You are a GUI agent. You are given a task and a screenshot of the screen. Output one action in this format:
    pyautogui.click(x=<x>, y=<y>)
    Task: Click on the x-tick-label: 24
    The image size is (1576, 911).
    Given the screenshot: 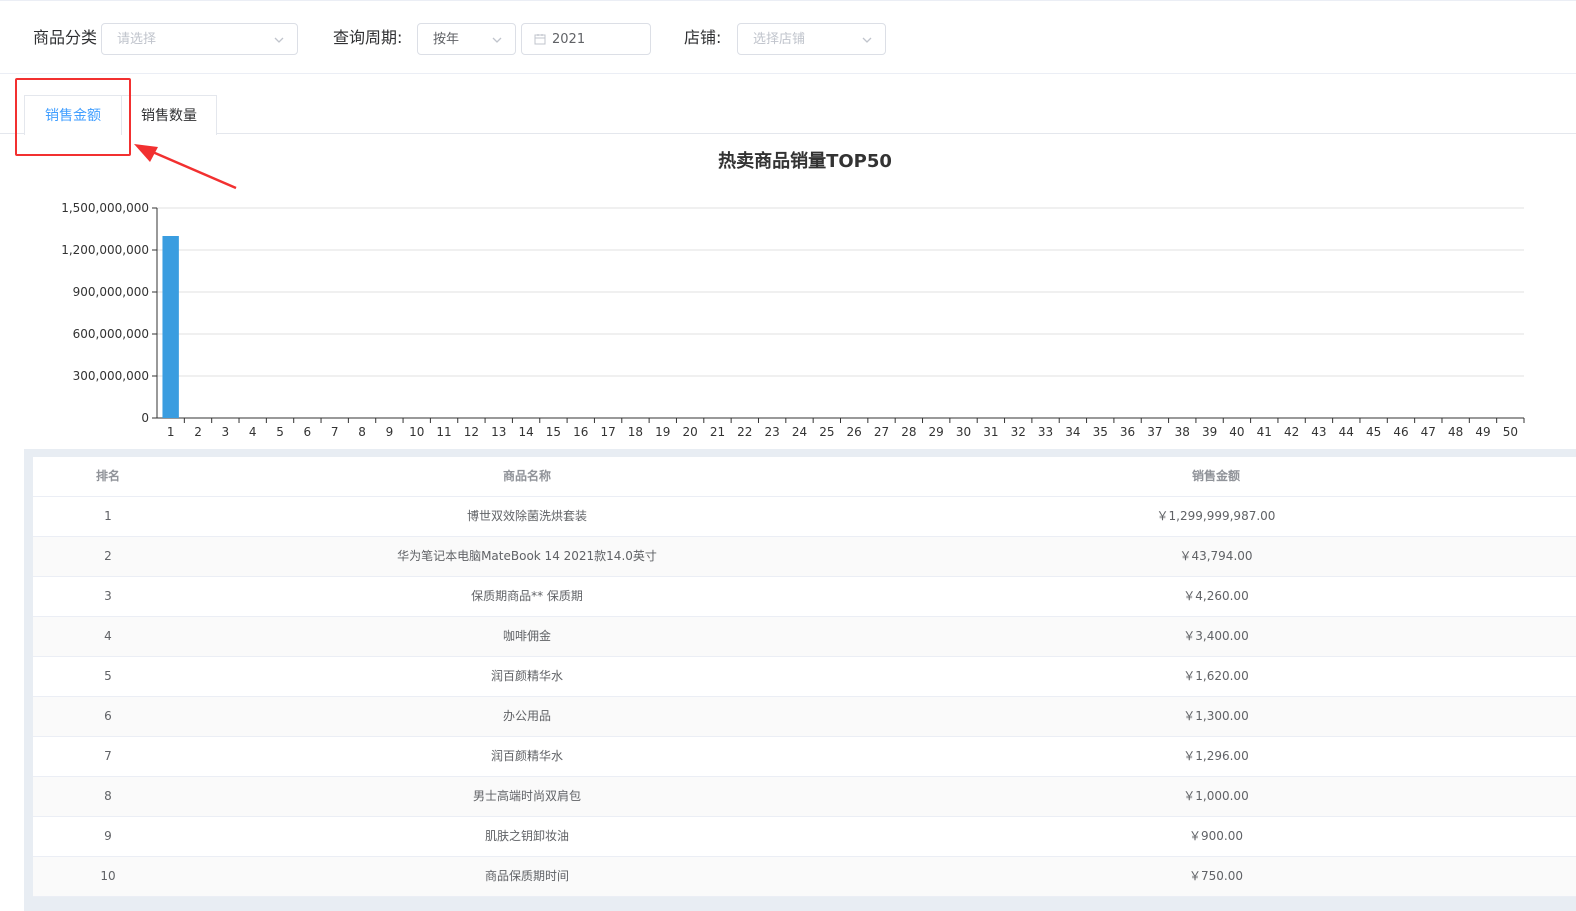 What is the action you would take?
    pyautogui.click(x=799, y=432)
    